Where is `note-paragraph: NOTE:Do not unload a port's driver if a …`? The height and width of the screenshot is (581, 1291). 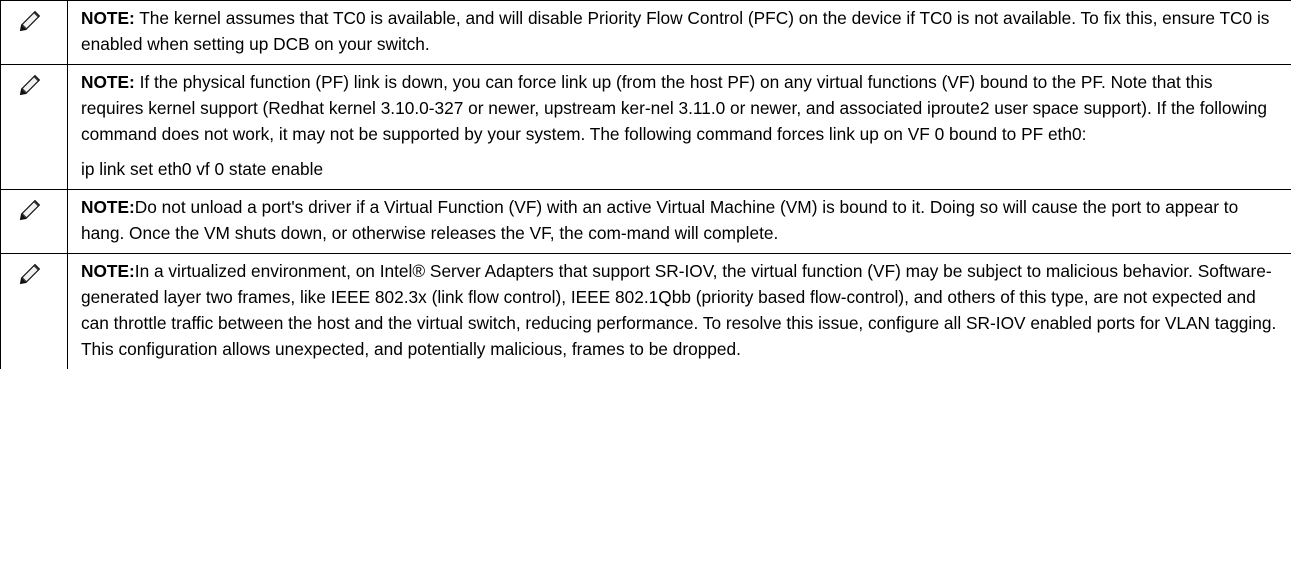
note-paragraph: NOTE:Do not unload a port's driver if a … is located at coordinates (679, 220).